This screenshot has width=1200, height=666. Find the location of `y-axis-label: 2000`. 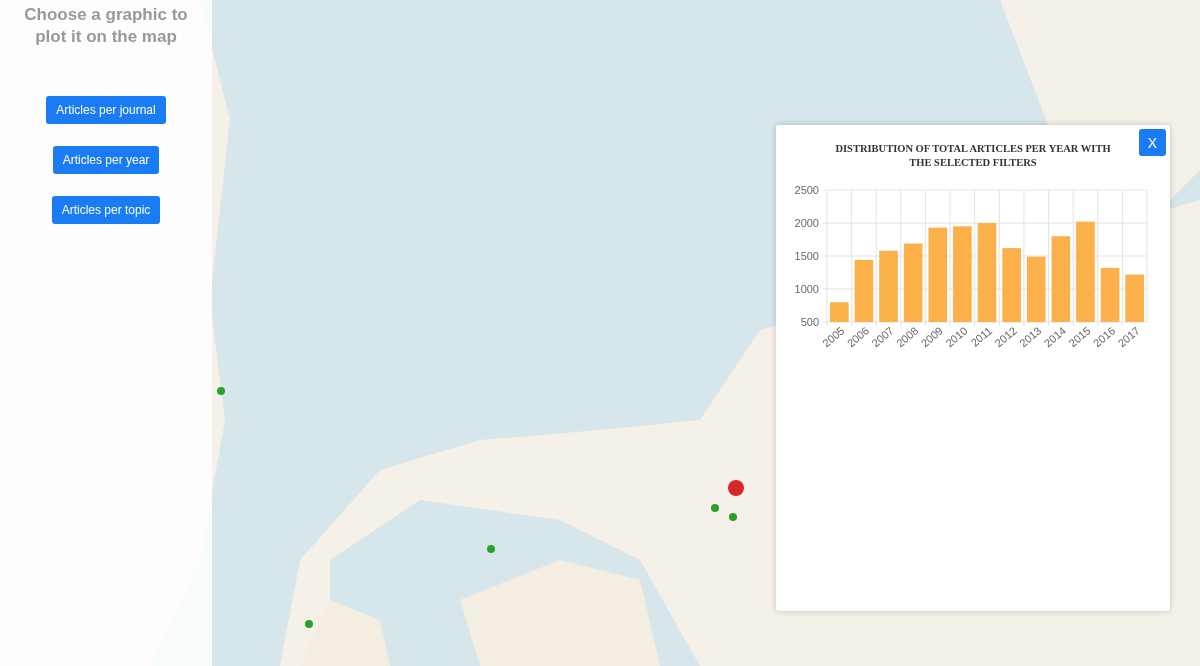

y-axis-label: 2000 is located at coordinates (806, 223).